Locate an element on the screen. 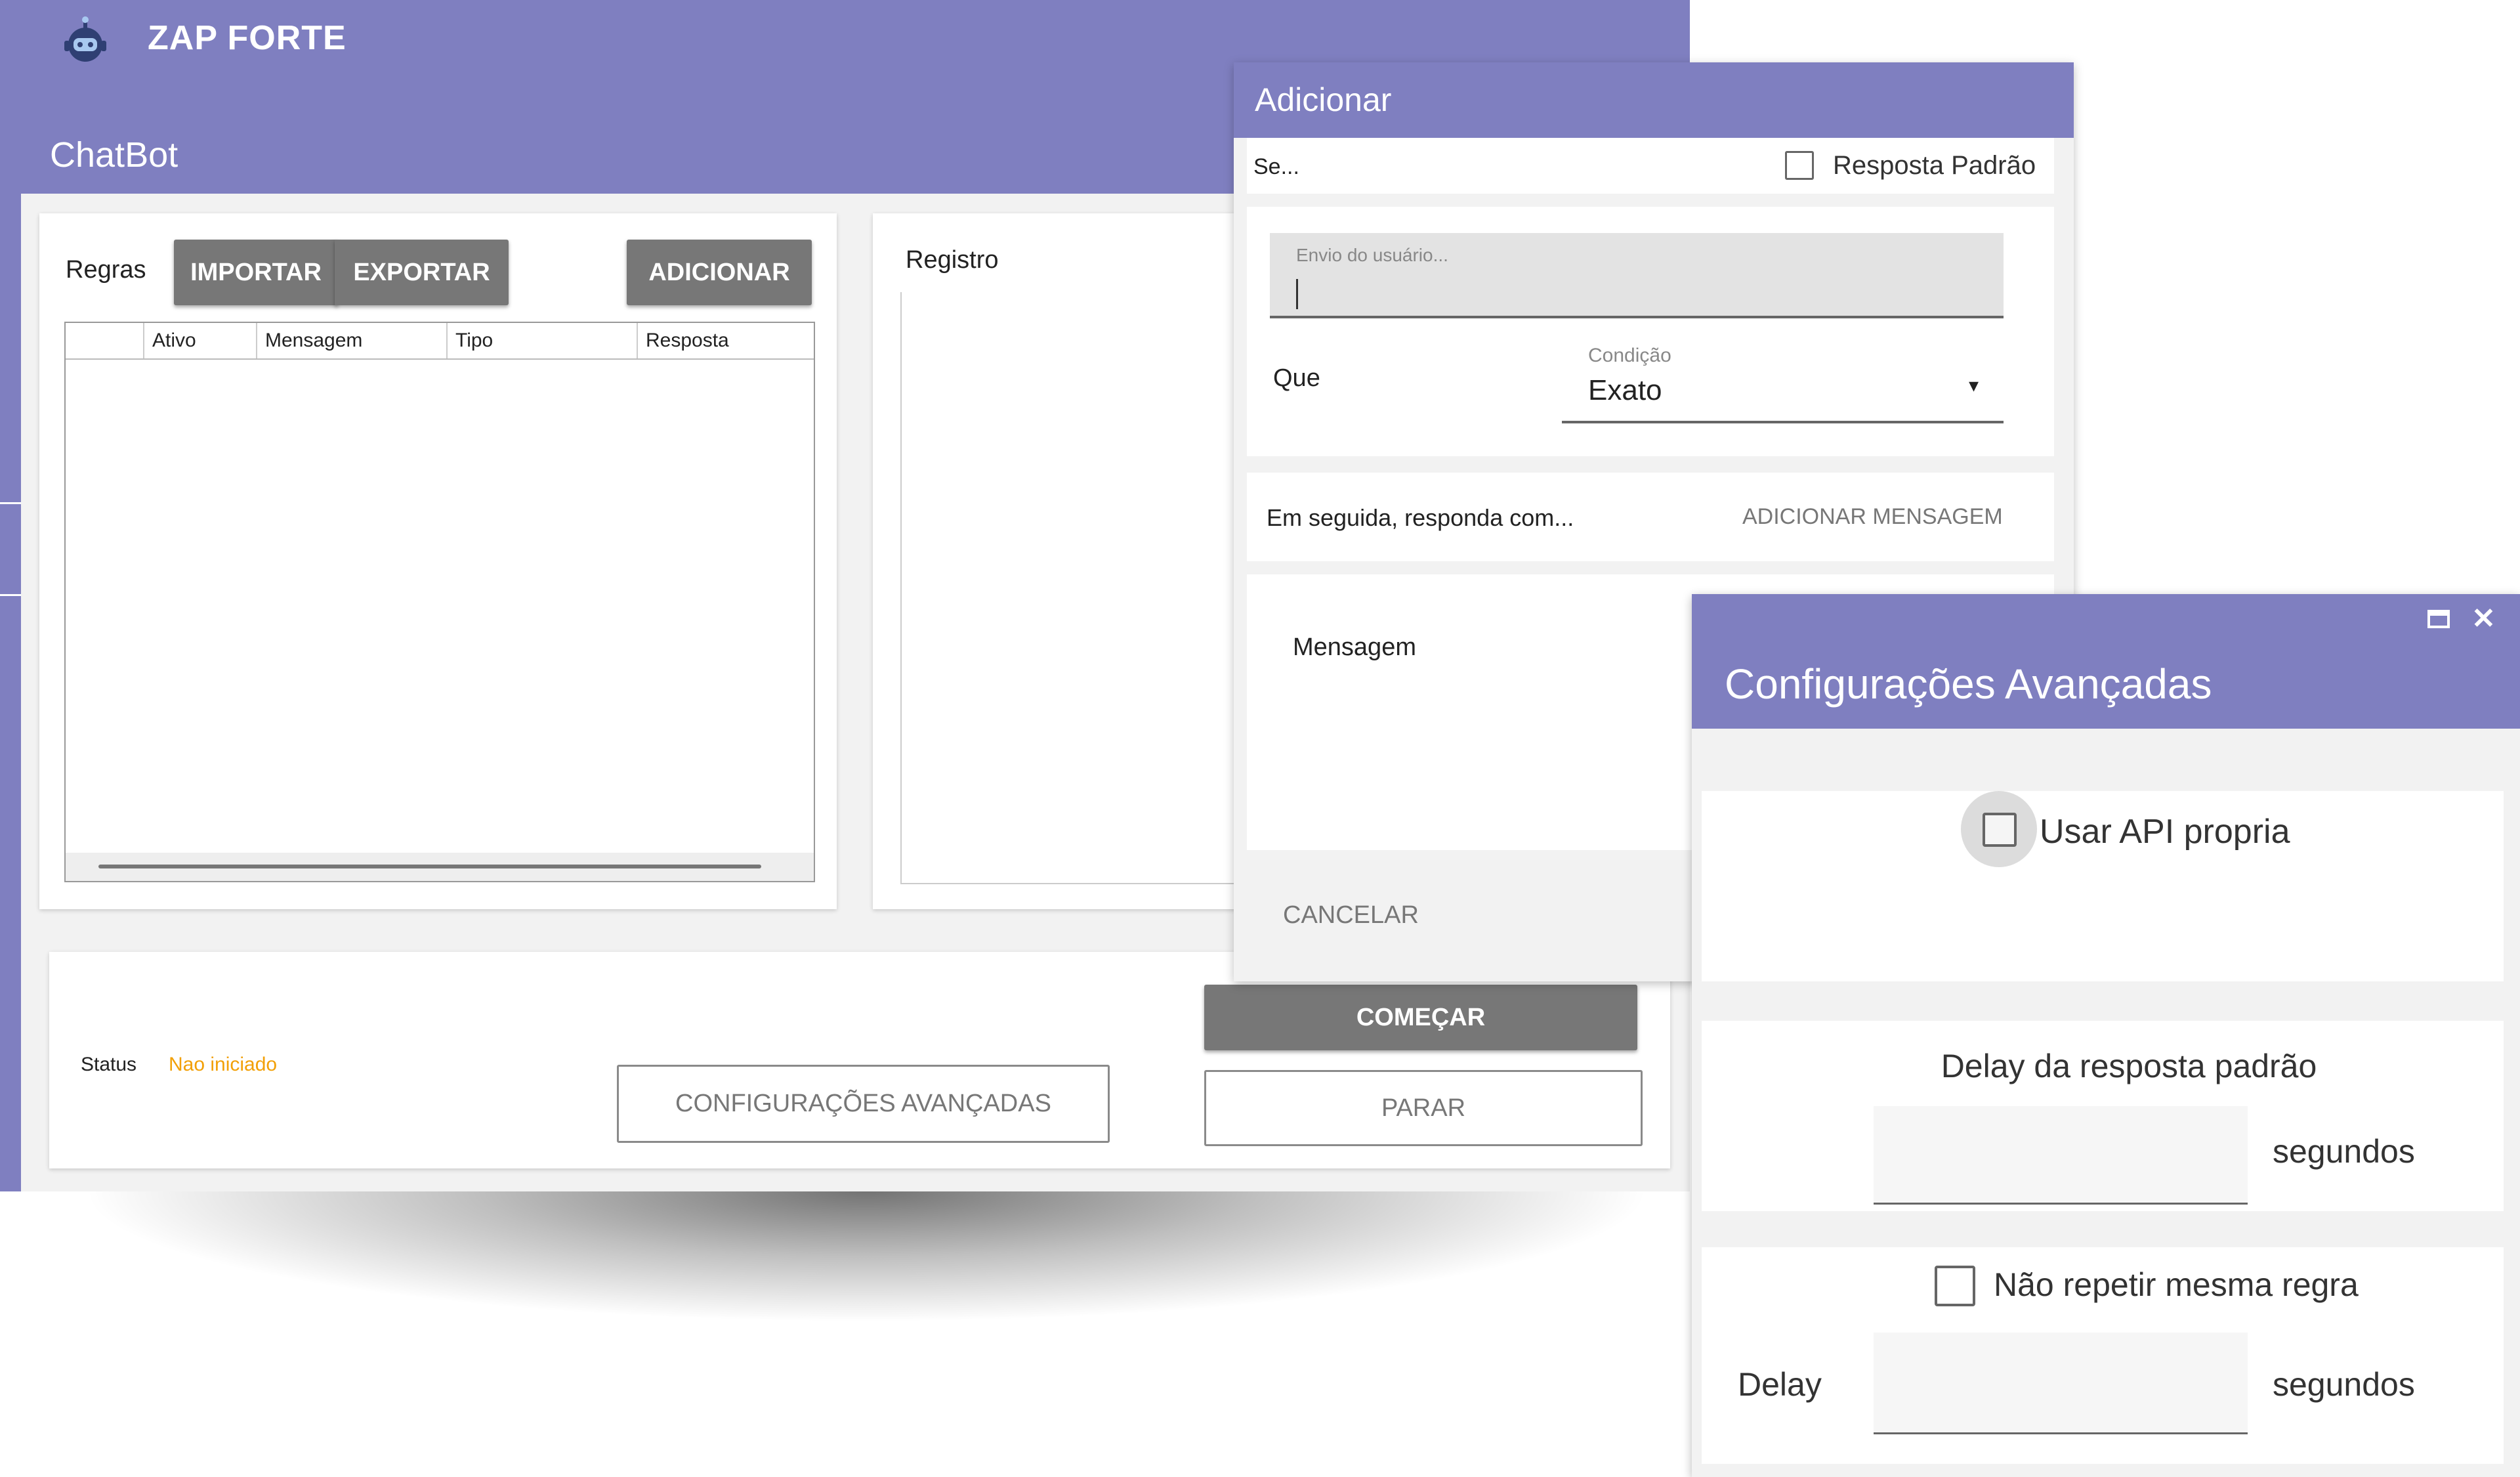  rules-table: Ativo Mensagem Tipo Resposta is located at coordinates (439, 602).